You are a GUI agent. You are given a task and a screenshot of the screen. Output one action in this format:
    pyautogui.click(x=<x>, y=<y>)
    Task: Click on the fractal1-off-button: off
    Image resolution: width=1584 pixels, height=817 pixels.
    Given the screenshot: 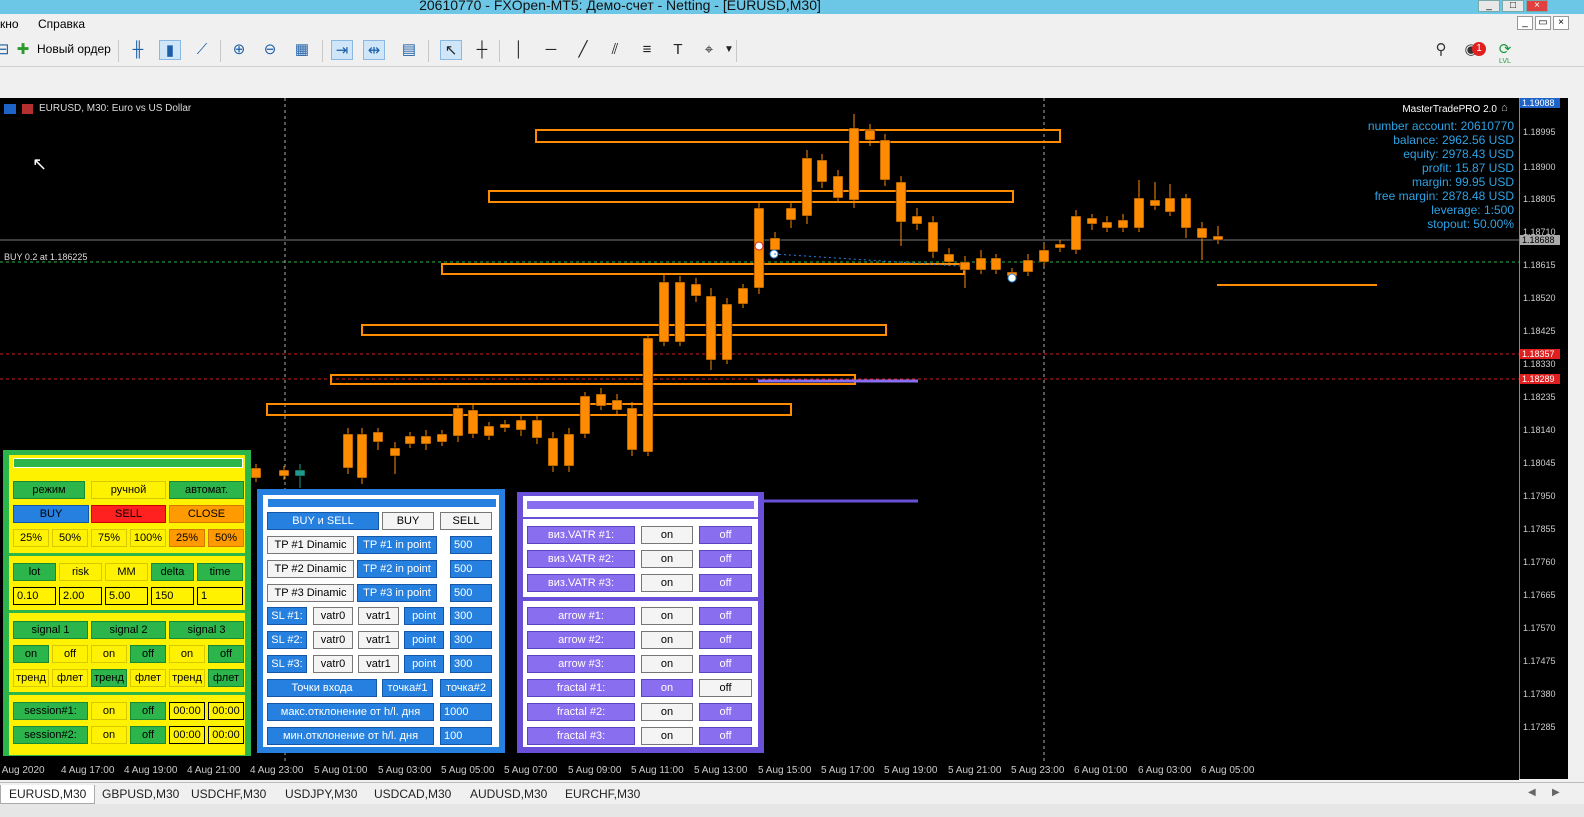 What is the action you would take?
    pyautogui.click(x=725, y=688)
    